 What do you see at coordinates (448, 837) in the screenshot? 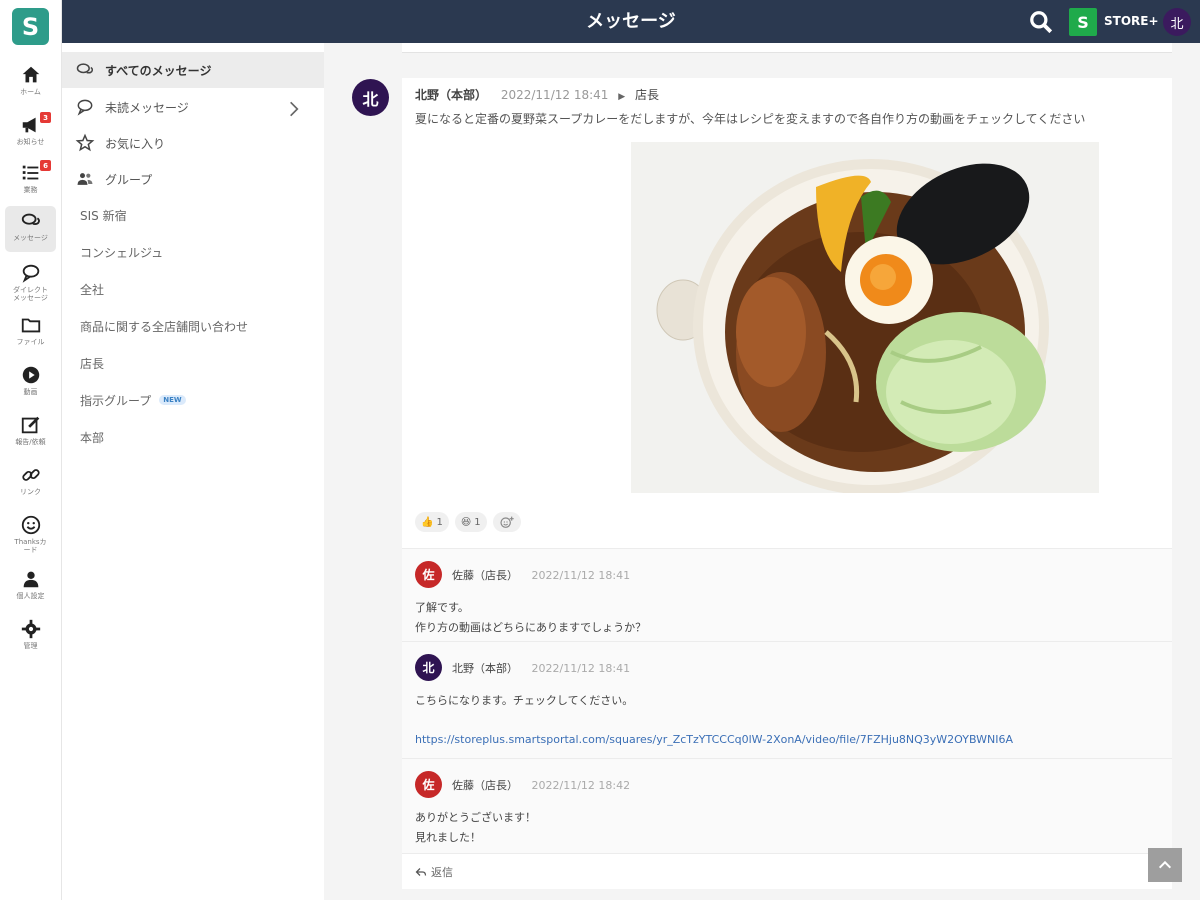
I see `reply-text: 見れました！` at bounding box center [448, 837].